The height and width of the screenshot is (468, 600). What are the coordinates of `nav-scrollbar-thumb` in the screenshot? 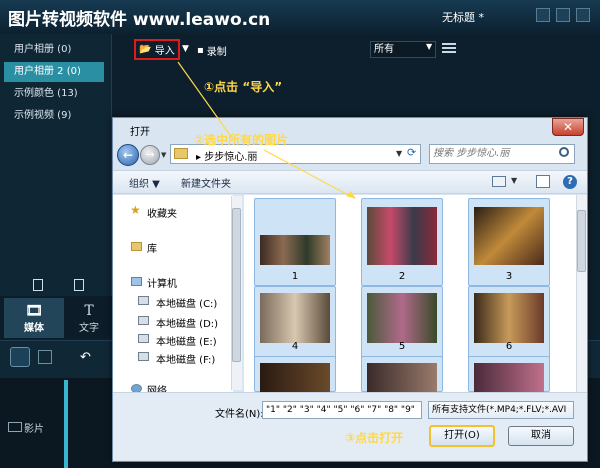 It's located at (236, 285).